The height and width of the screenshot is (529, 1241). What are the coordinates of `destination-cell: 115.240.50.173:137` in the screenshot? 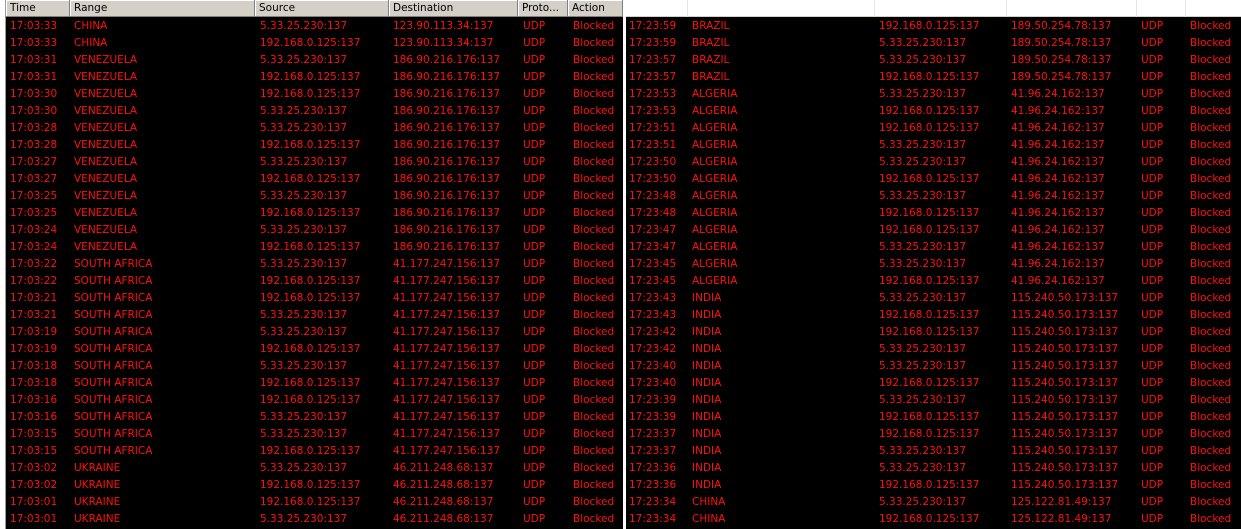 It's located at (1065, 434).